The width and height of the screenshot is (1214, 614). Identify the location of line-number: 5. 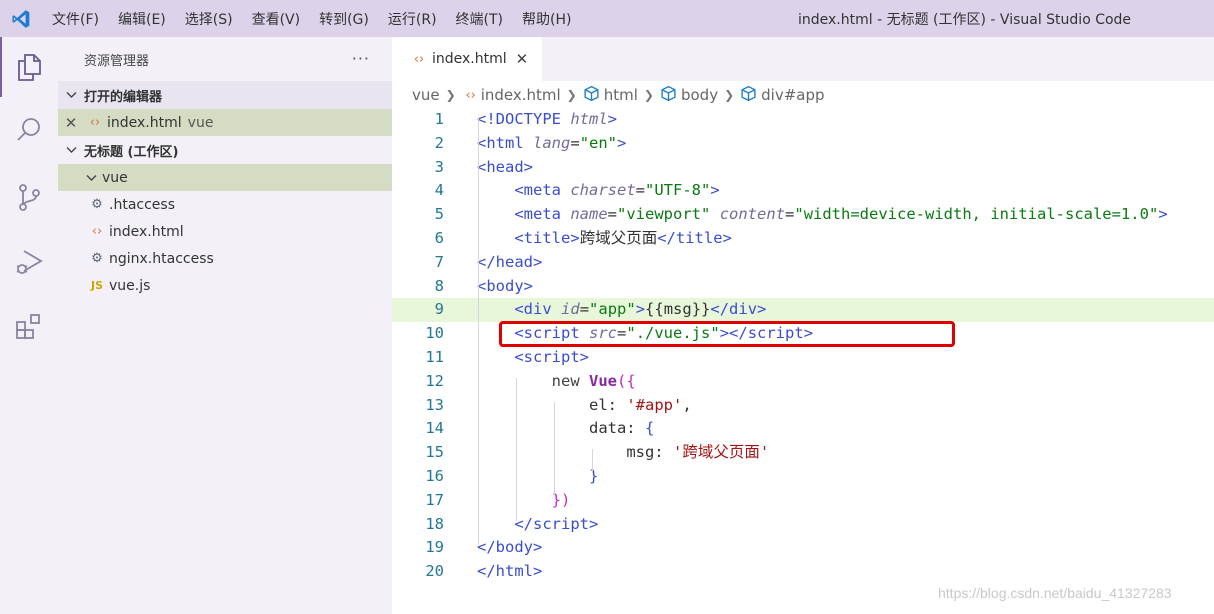
(439, 214).